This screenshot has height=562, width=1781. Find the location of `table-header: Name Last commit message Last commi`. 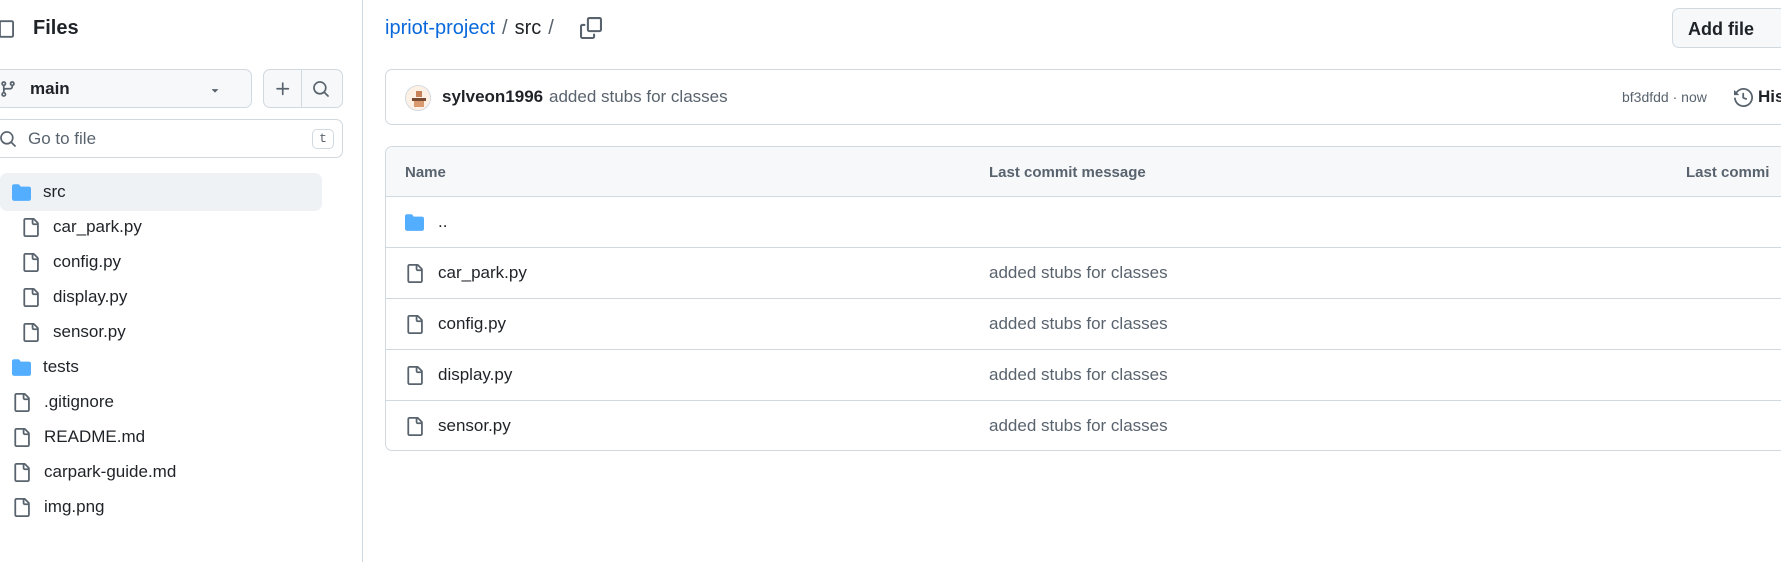

table-header: Name Last commit message Last commi is located at coordinates (1083, 172).